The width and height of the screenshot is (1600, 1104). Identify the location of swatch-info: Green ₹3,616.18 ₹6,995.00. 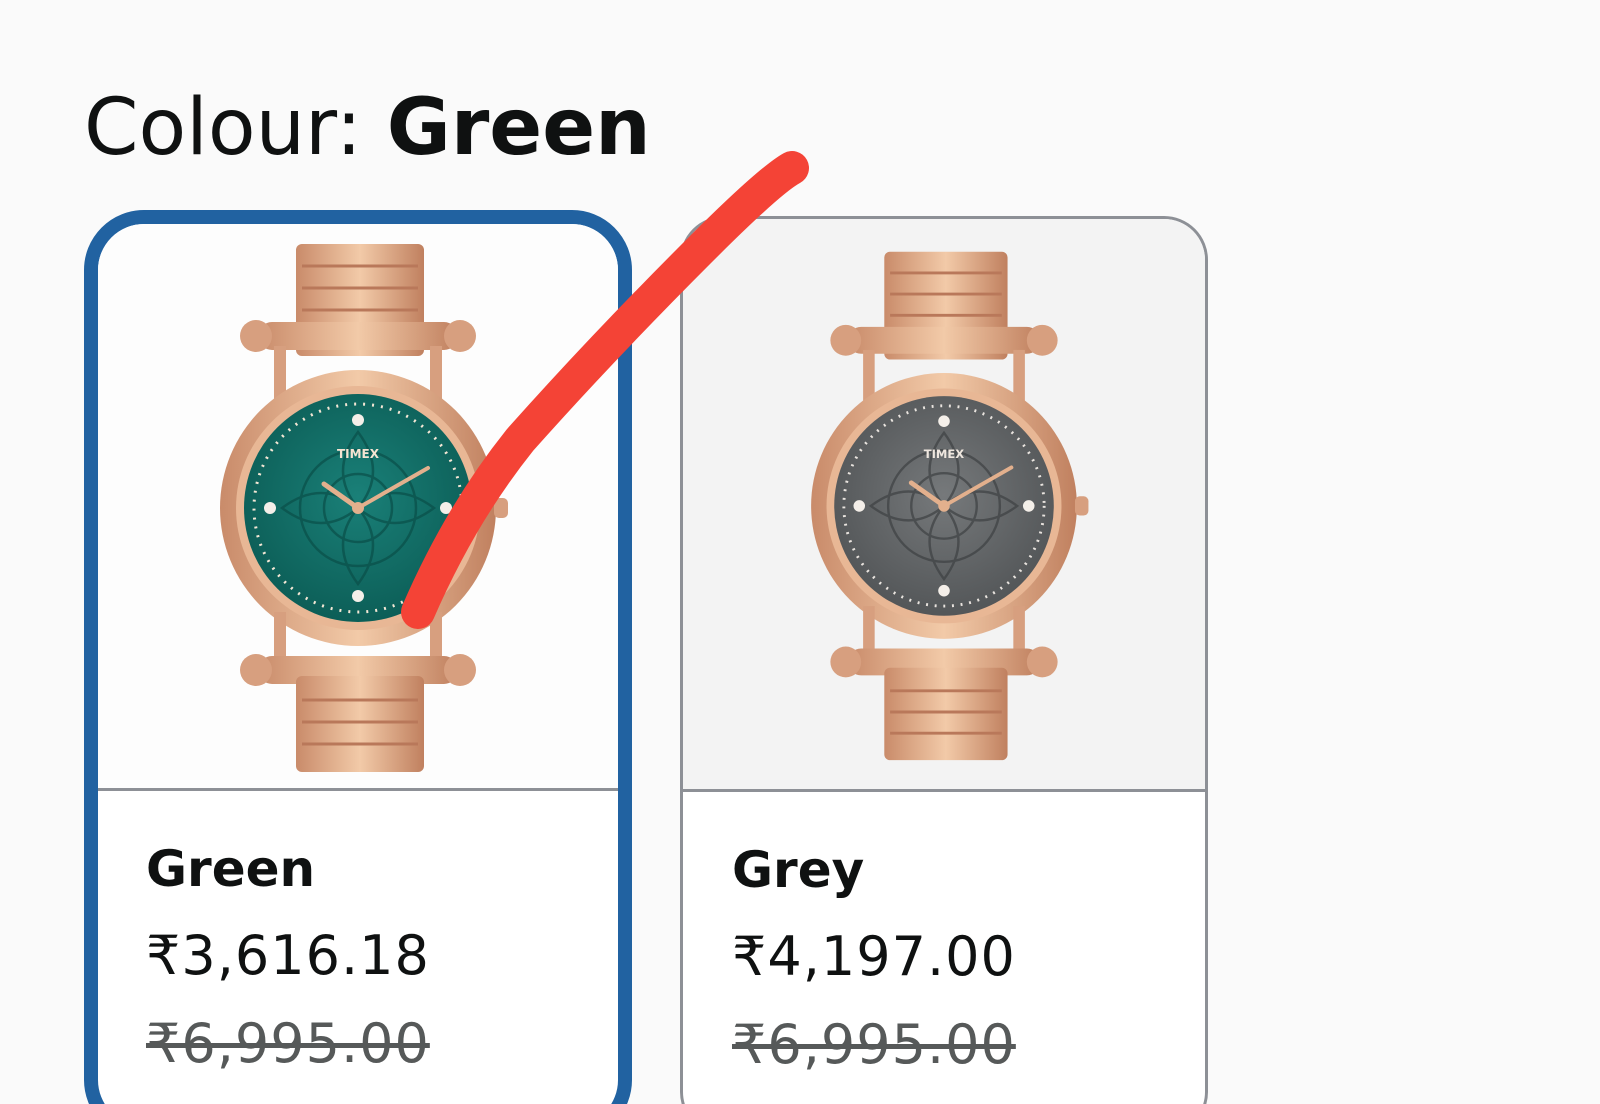
(358, 935).